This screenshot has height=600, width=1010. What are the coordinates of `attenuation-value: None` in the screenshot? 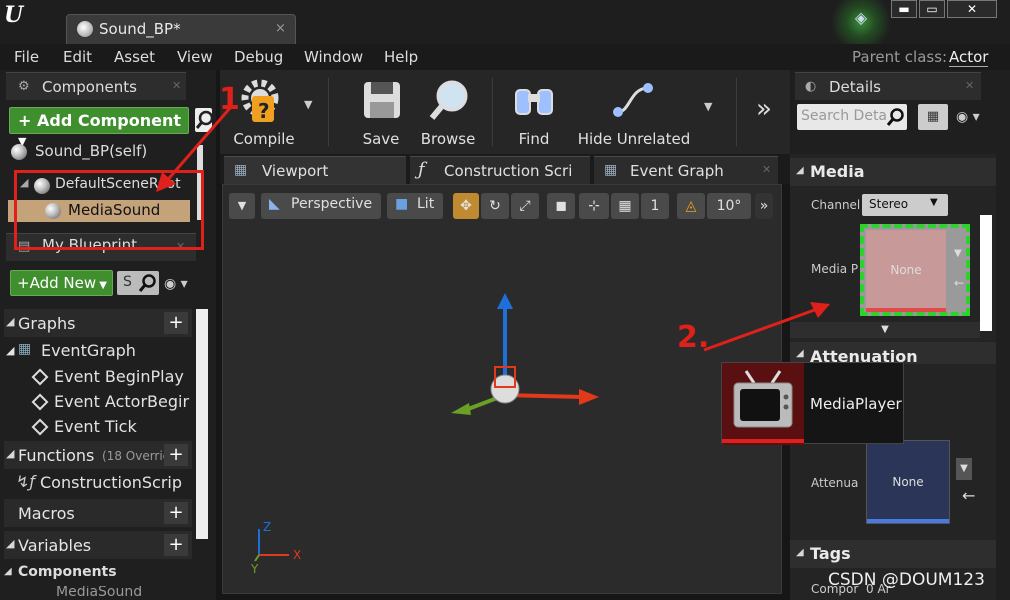 It's located at (908, 482).